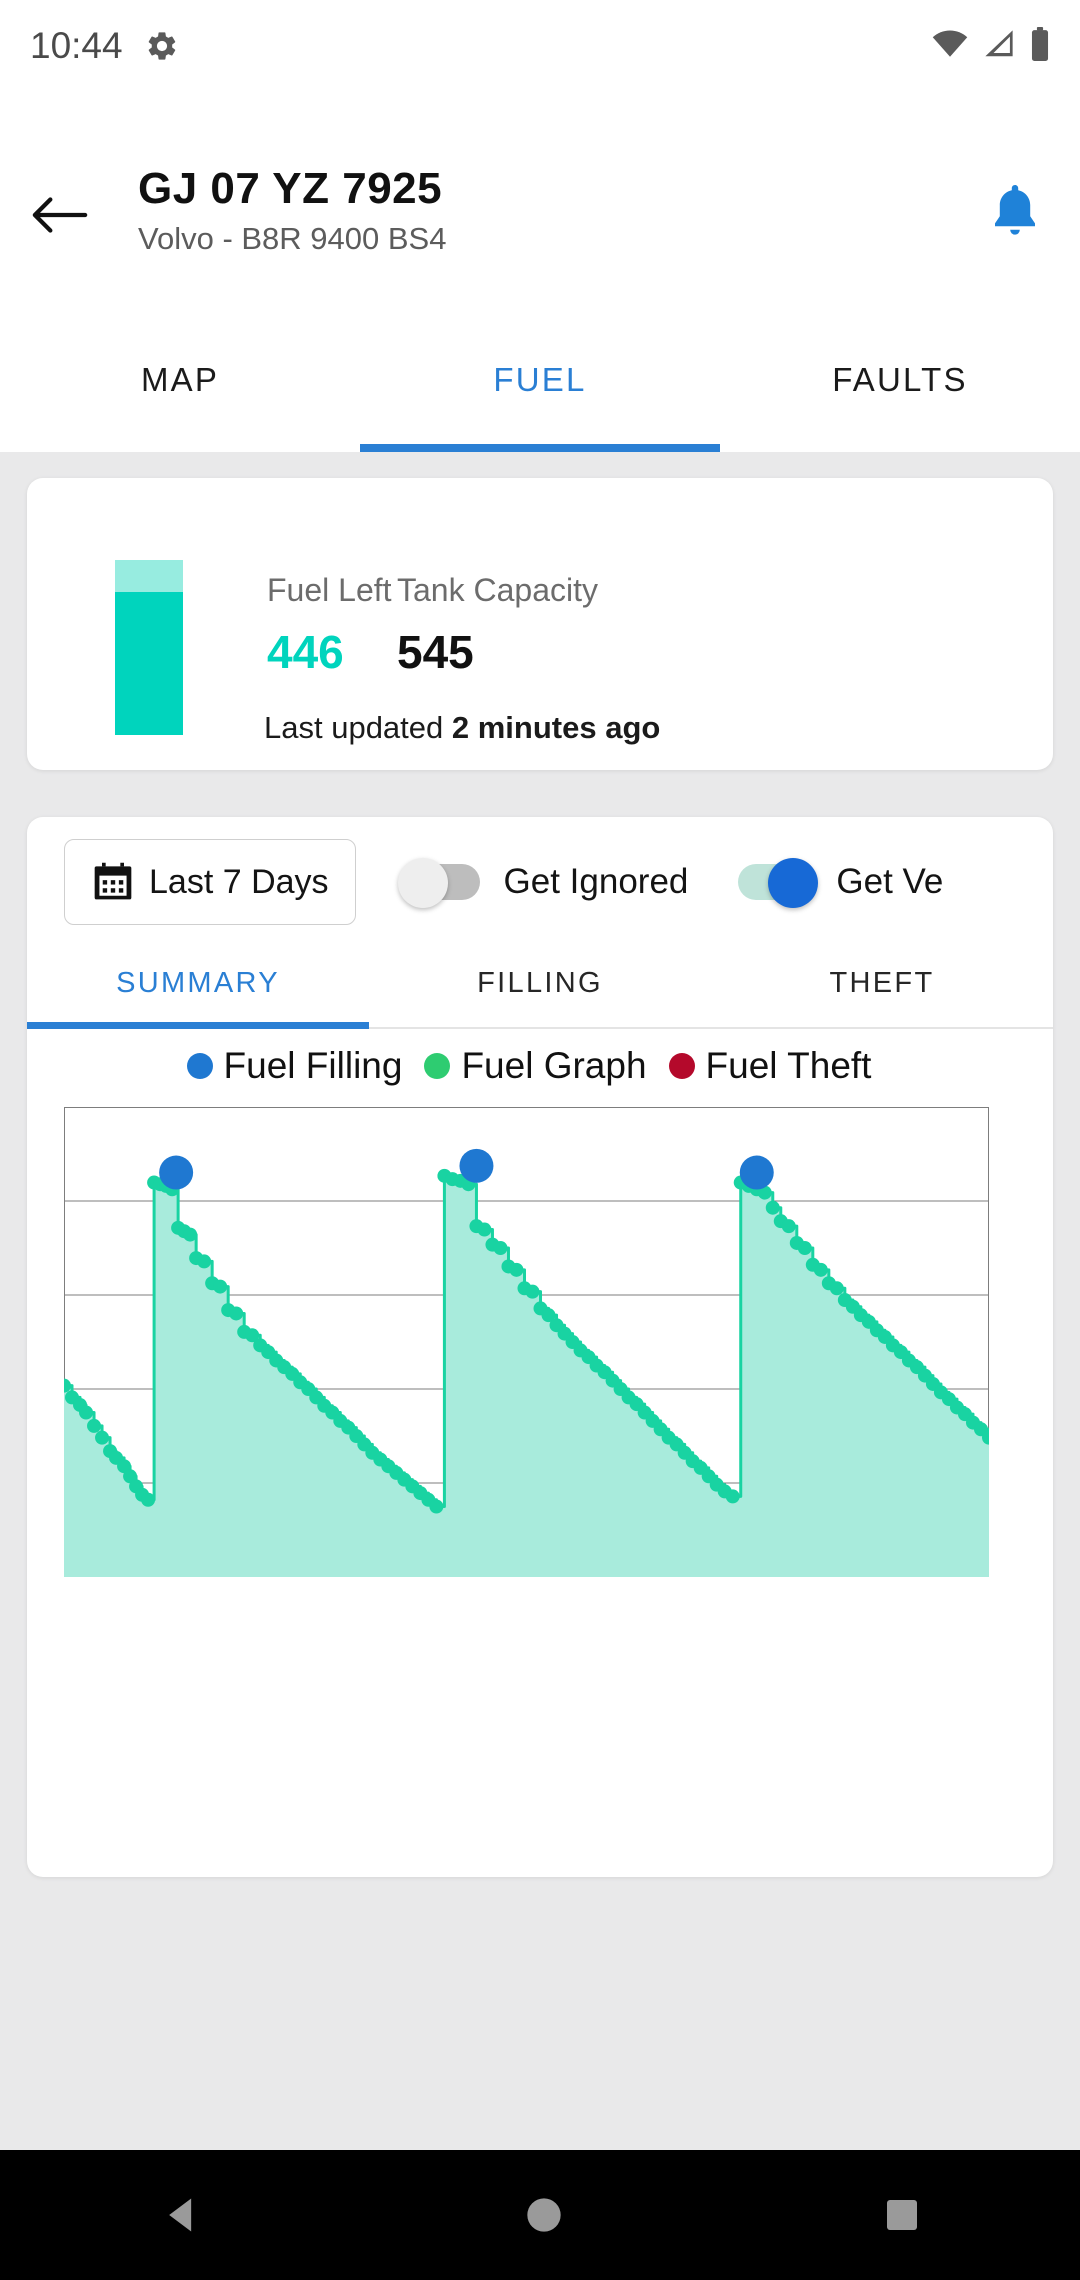  I want to click on date-range-button: Last 7 Days, so click(210, 882).